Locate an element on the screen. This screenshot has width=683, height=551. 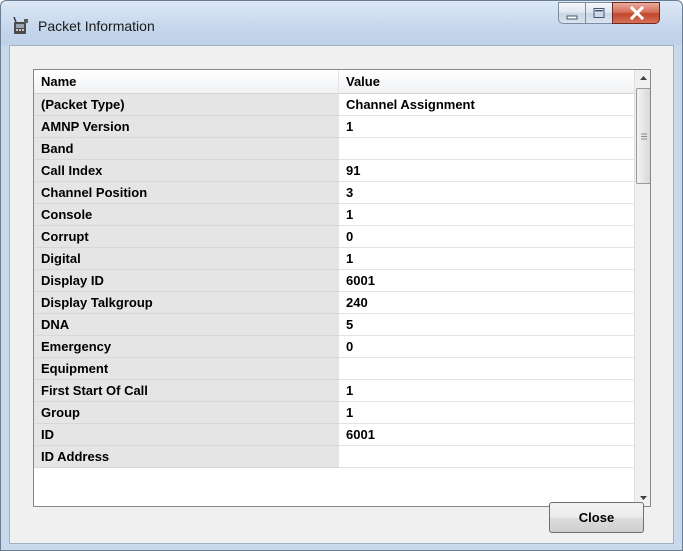
grid-row: (Packet Type) Channel Assignment is located at coordinates (334, 105).